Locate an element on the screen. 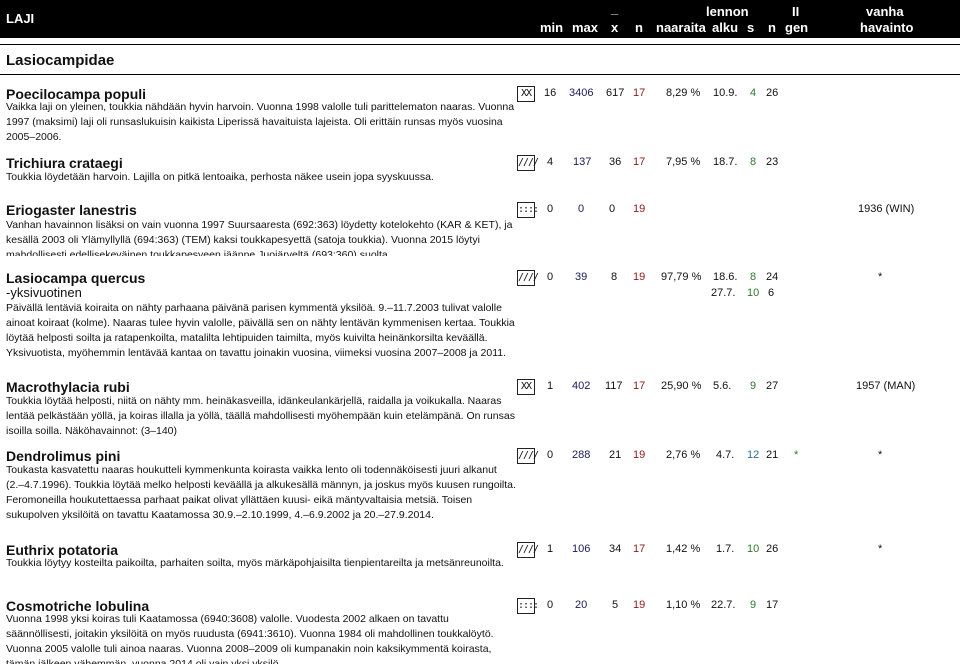  value-x: 8 is located at coordinates (614, 277).